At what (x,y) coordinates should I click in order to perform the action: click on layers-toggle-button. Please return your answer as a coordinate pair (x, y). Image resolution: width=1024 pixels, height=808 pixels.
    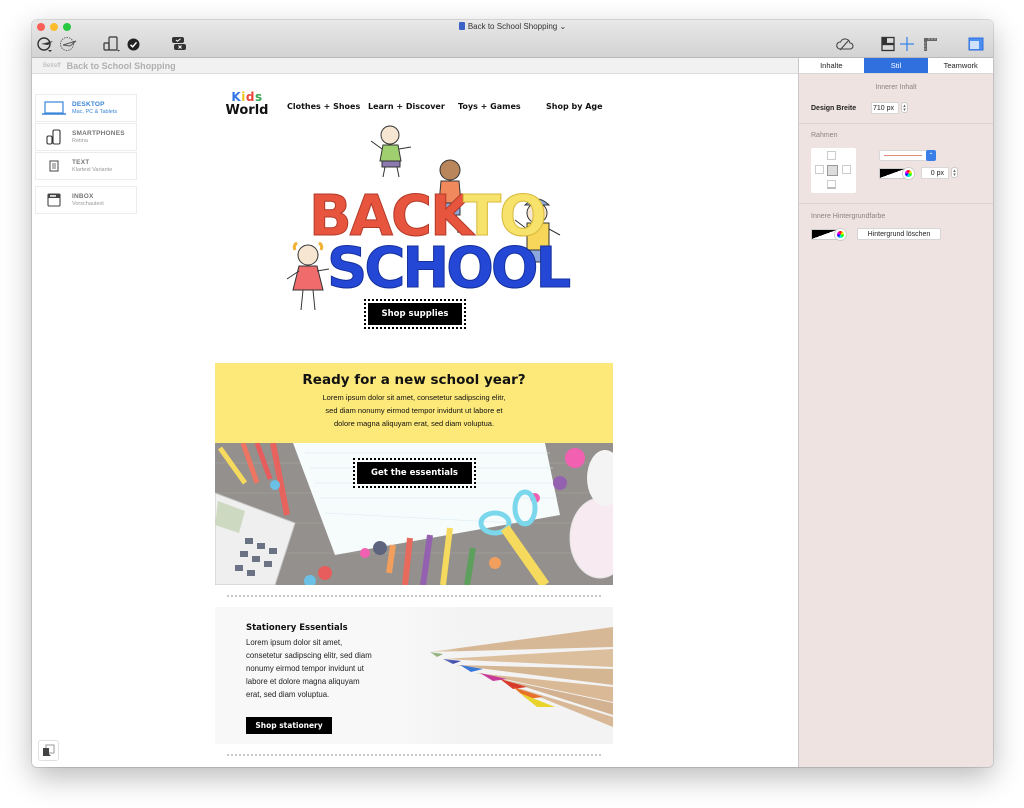
    Looking at the image, I should click on (48, 750).